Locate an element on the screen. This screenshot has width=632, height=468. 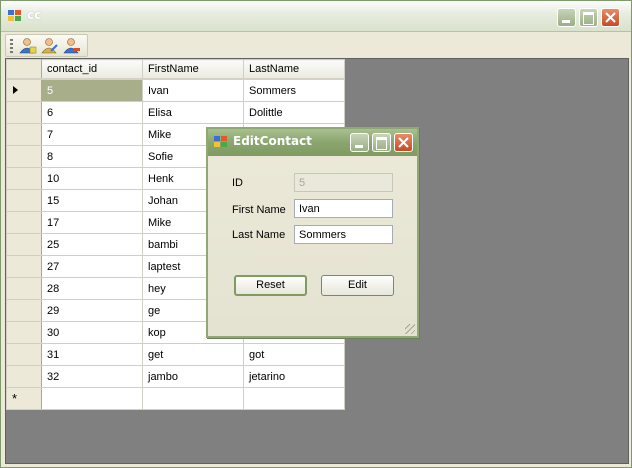
maximize-button is located at coordinates (588, 17).